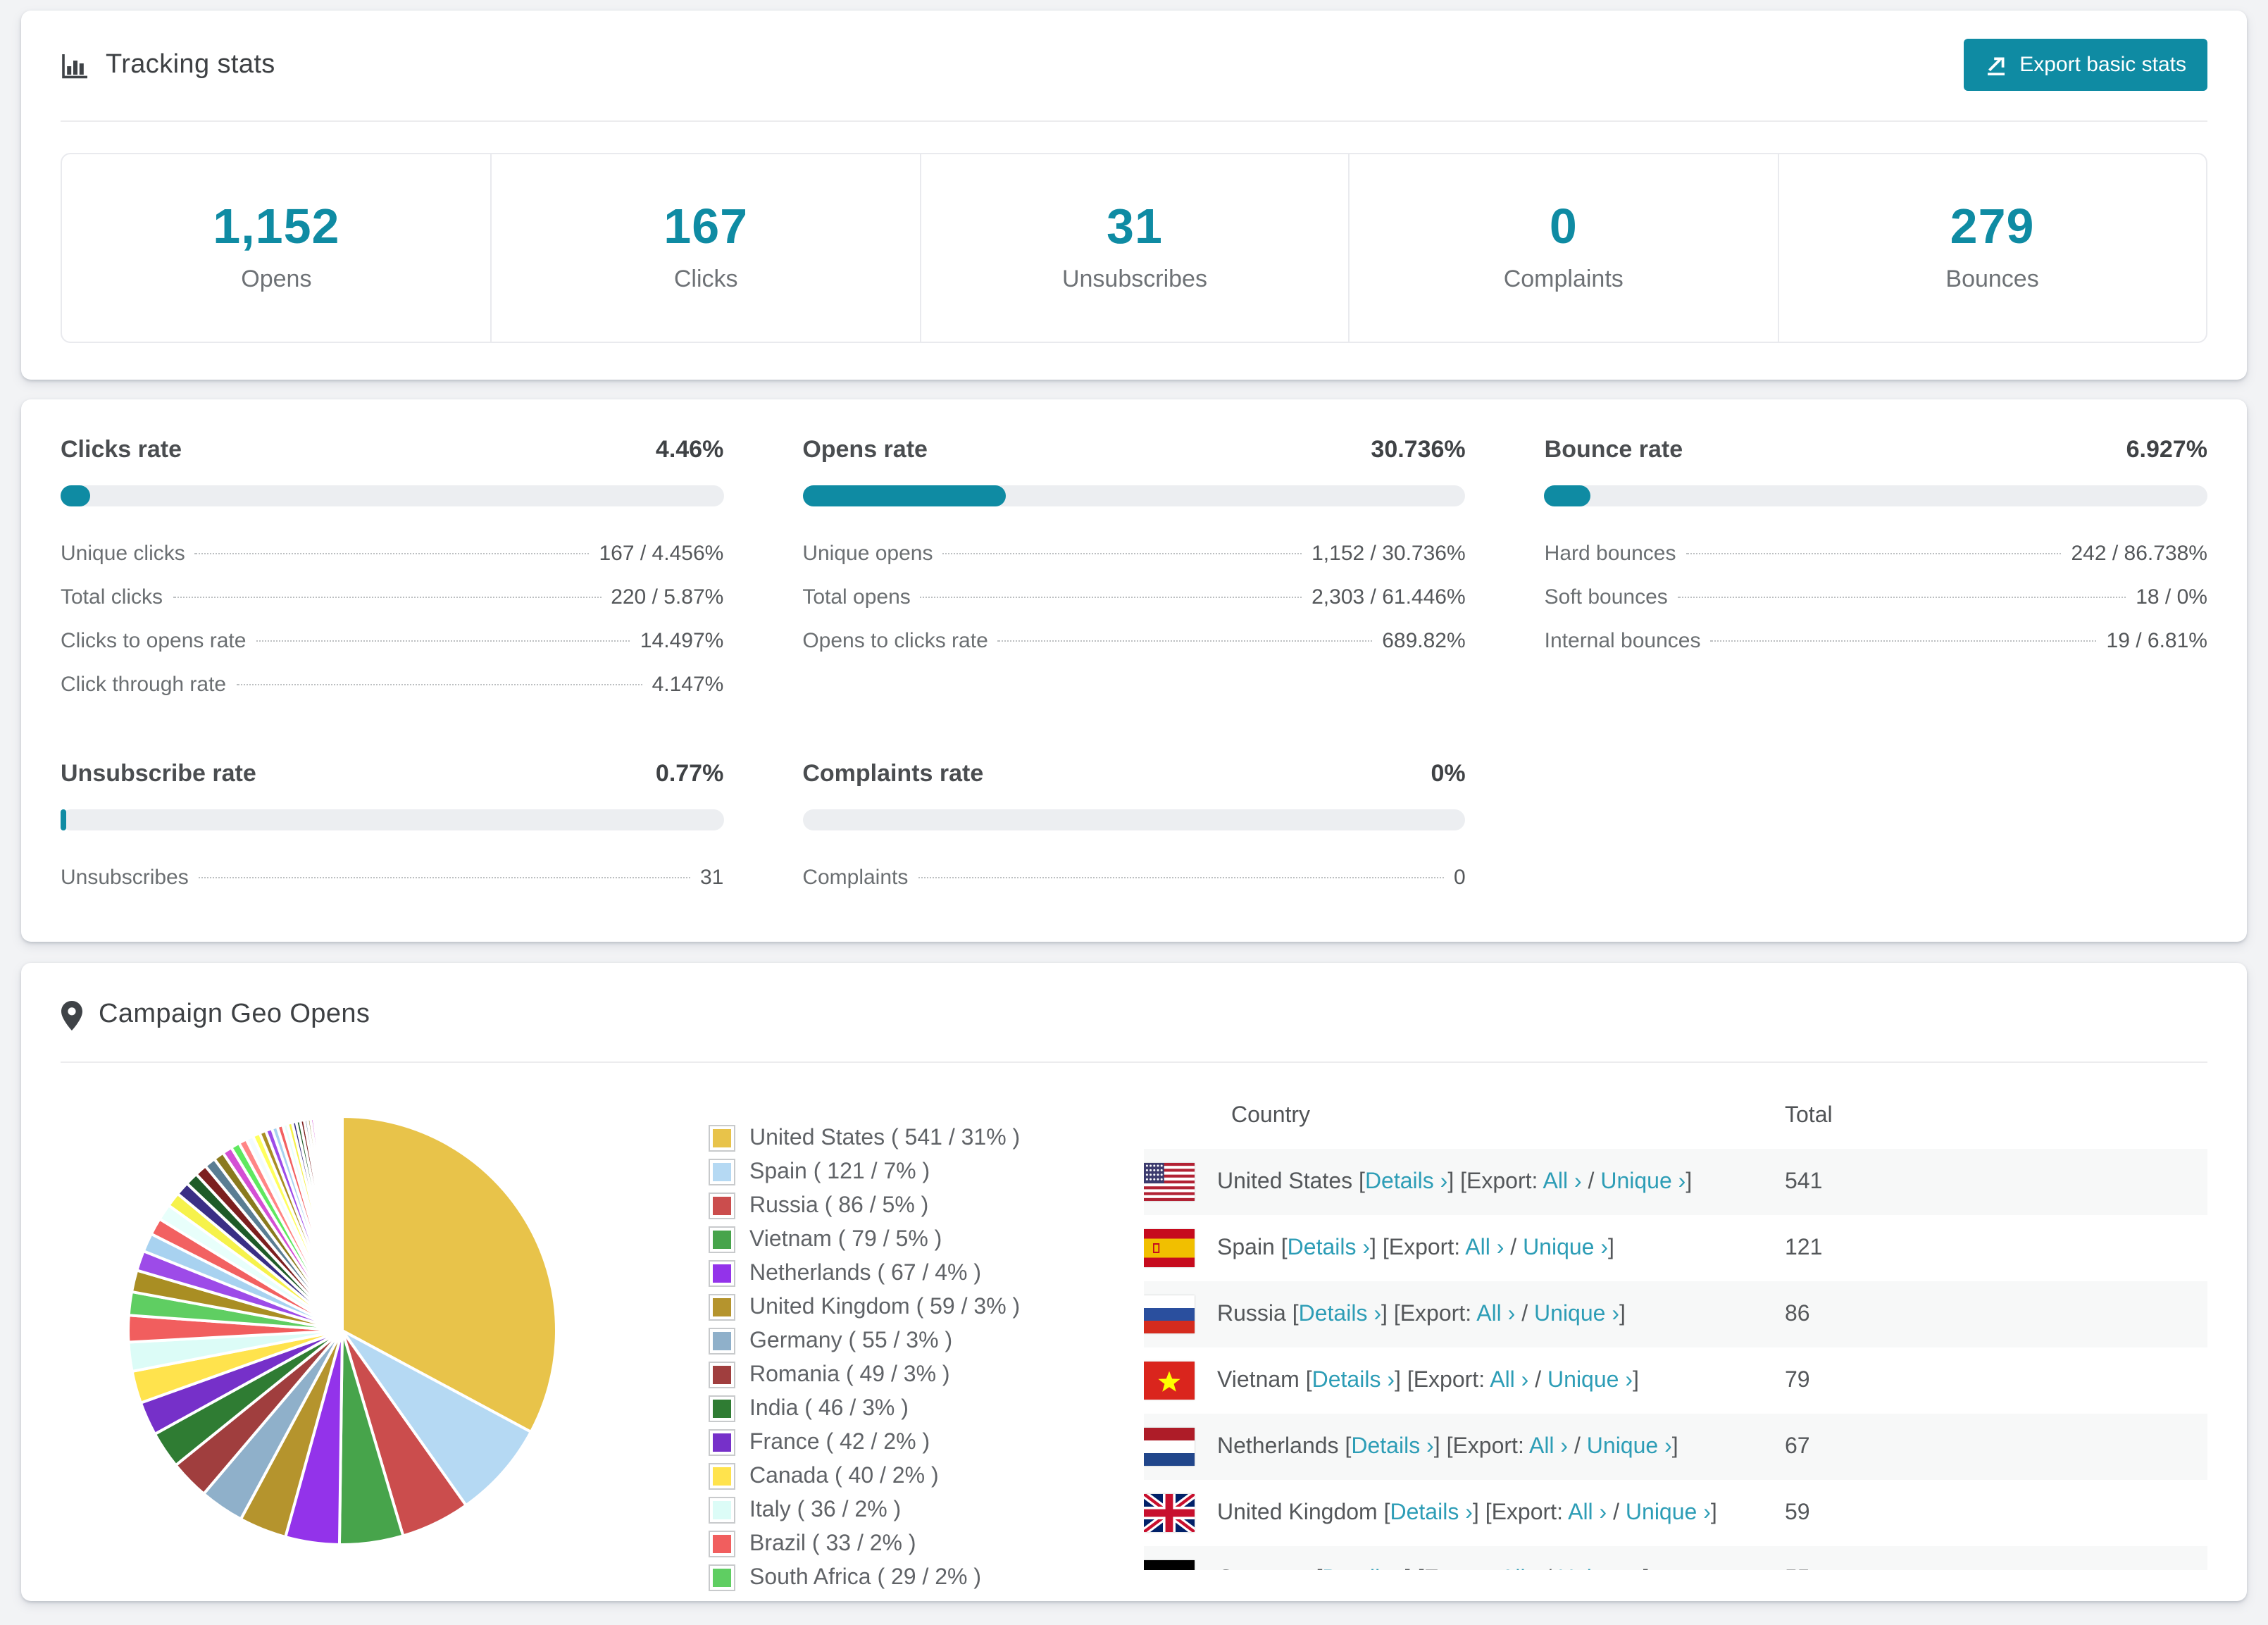 Image resolution: width=2268 pixels, height=1625 pixels. I want to click on legend-label: Vietnam ( 79 / 5% ), so click(846, 1239).